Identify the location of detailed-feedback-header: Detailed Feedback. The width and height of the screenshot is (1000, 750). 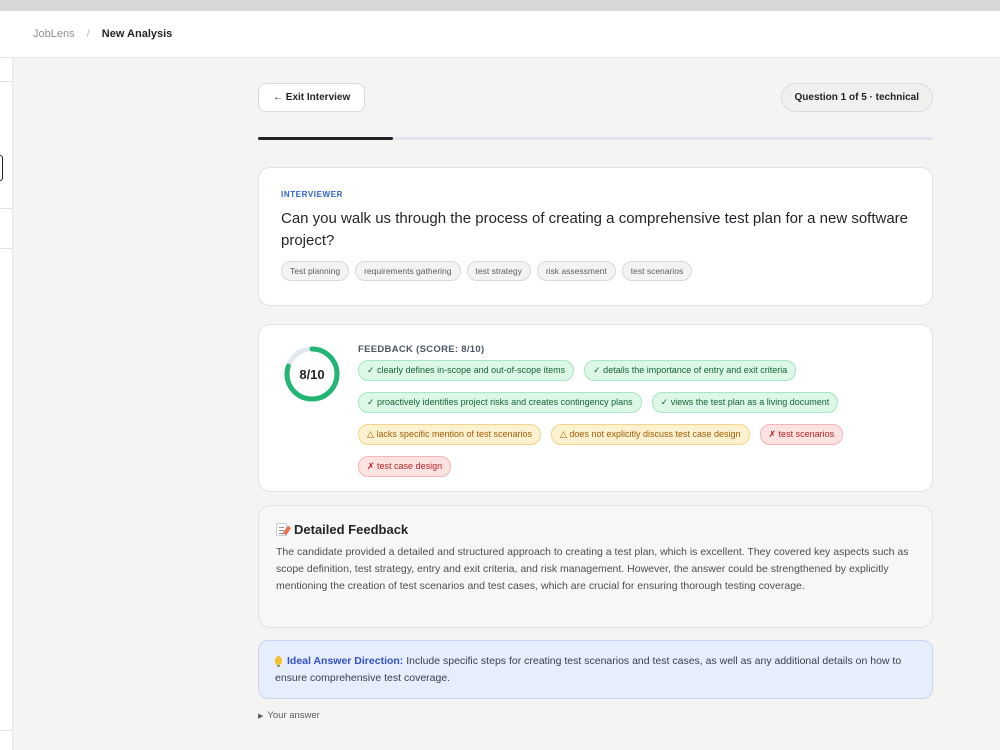
(595, 529).